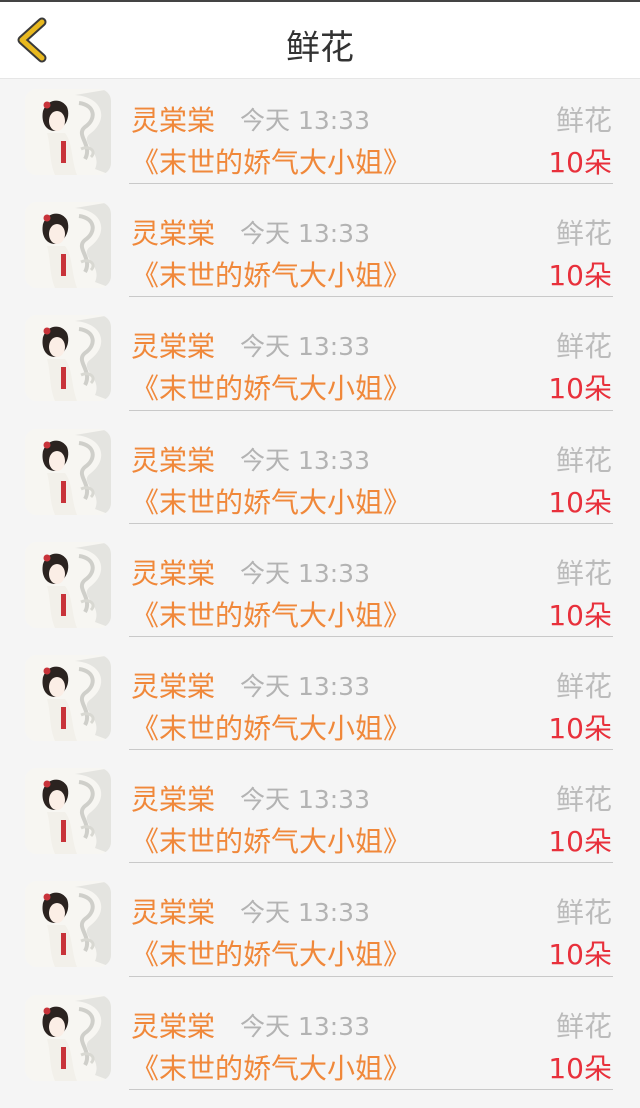 This screenshot has height=1108, width=640. I want to click on app-header: 鲜花, so click(320, 40).